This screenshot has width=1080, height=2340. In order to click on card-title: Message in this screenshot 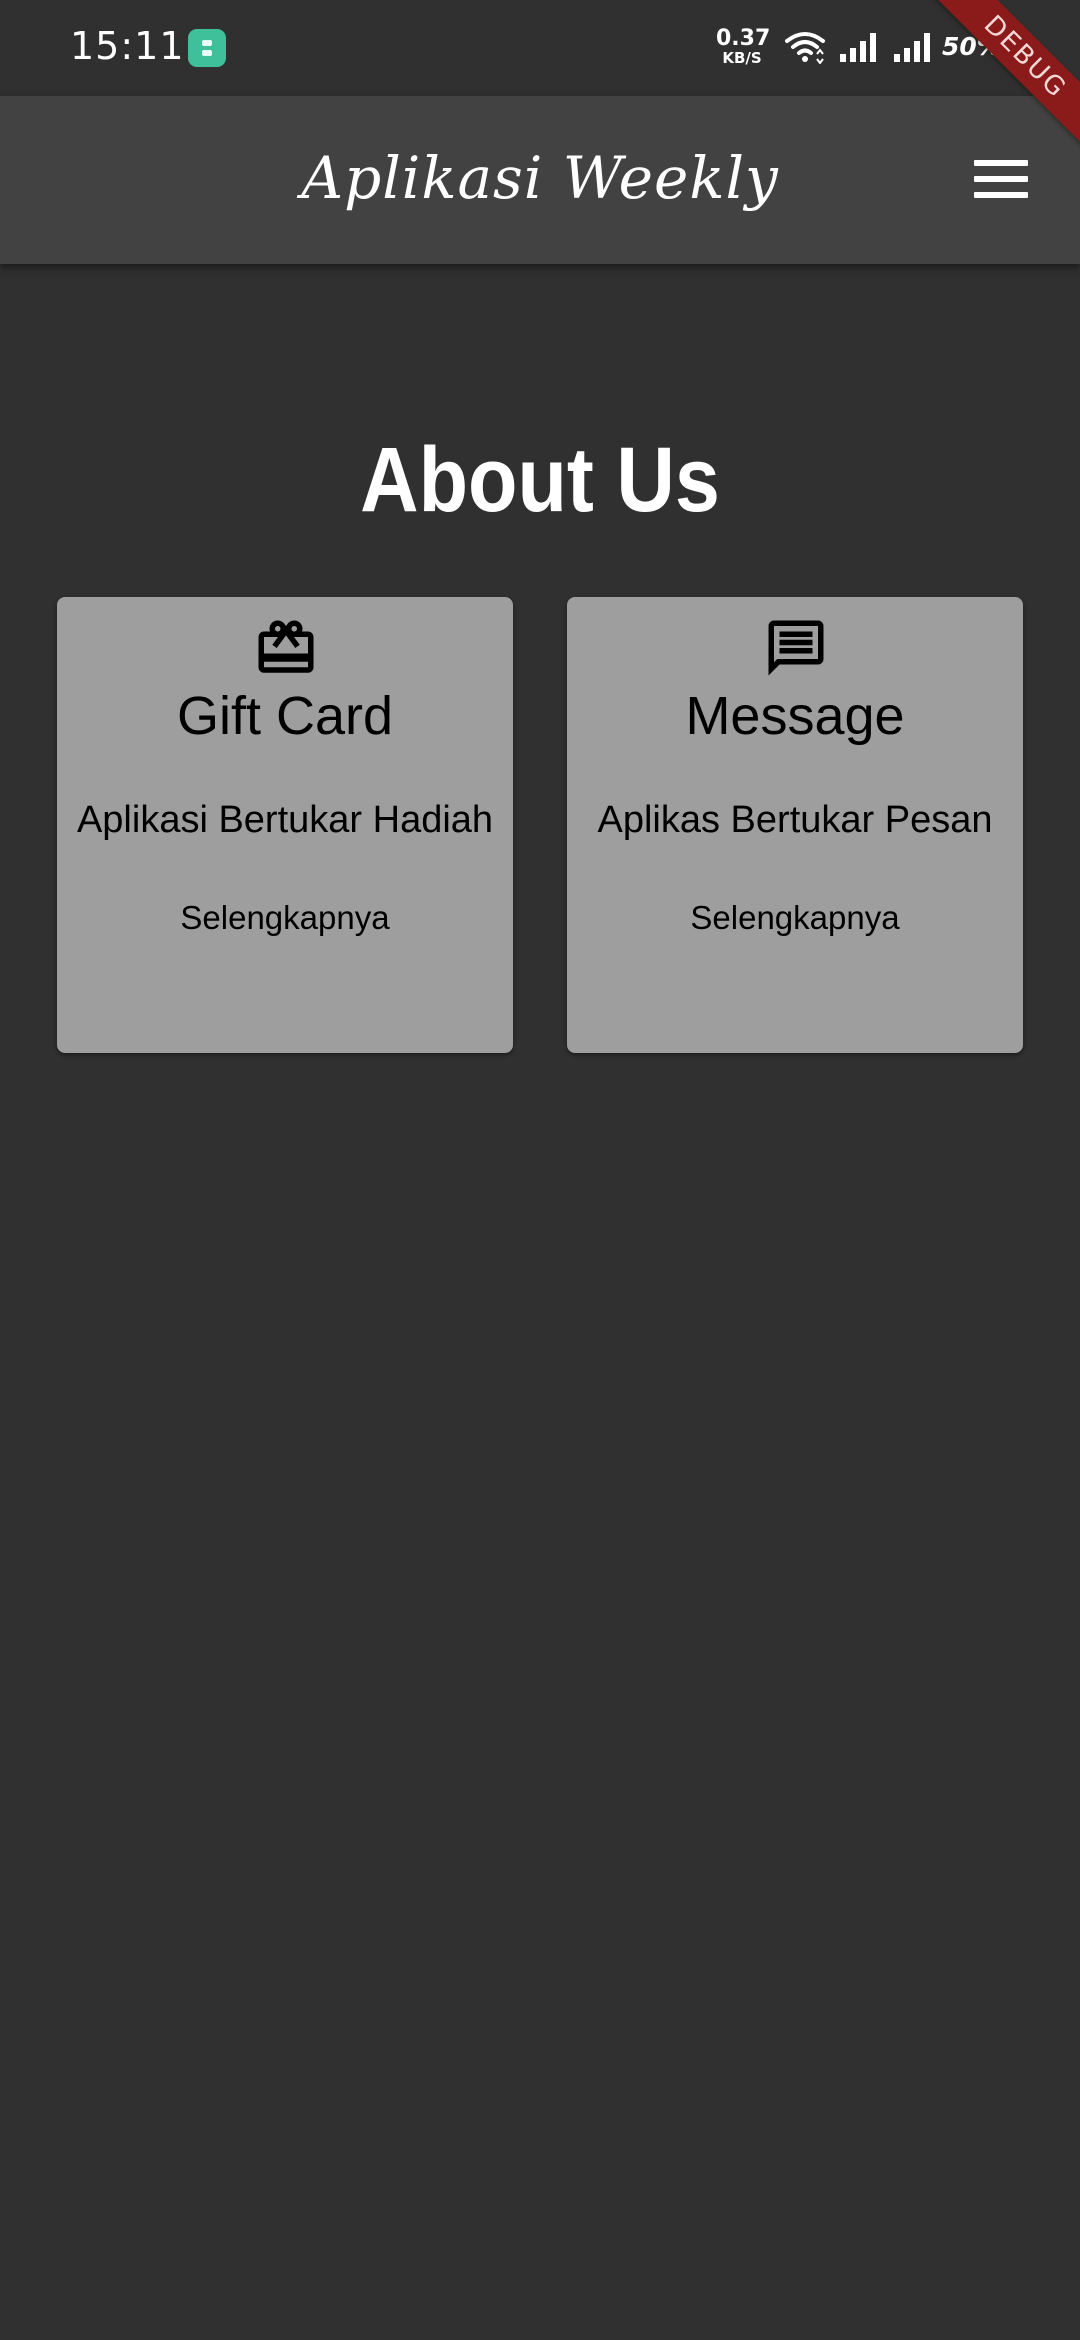, I will do `click(795, 716)`.